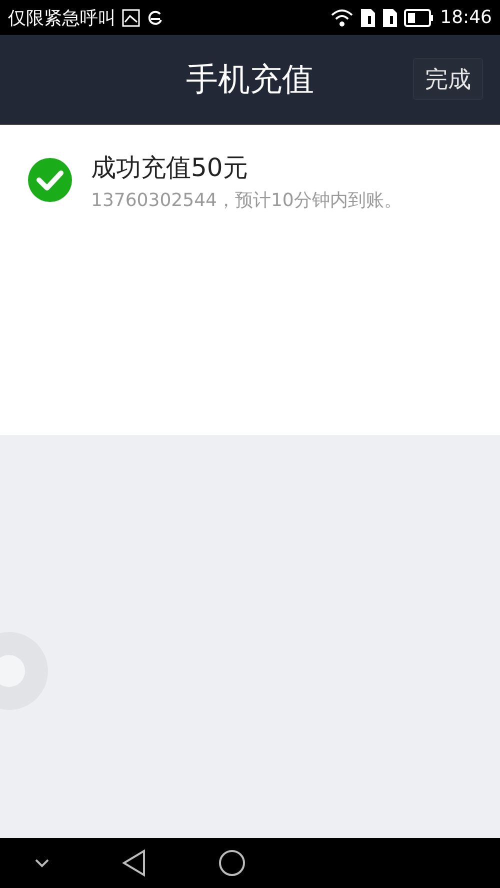 This screenshot has height=888, width=500. Describe the element at coordinates (131, 17) in the screenshot. I see `picture-icon` at that location.